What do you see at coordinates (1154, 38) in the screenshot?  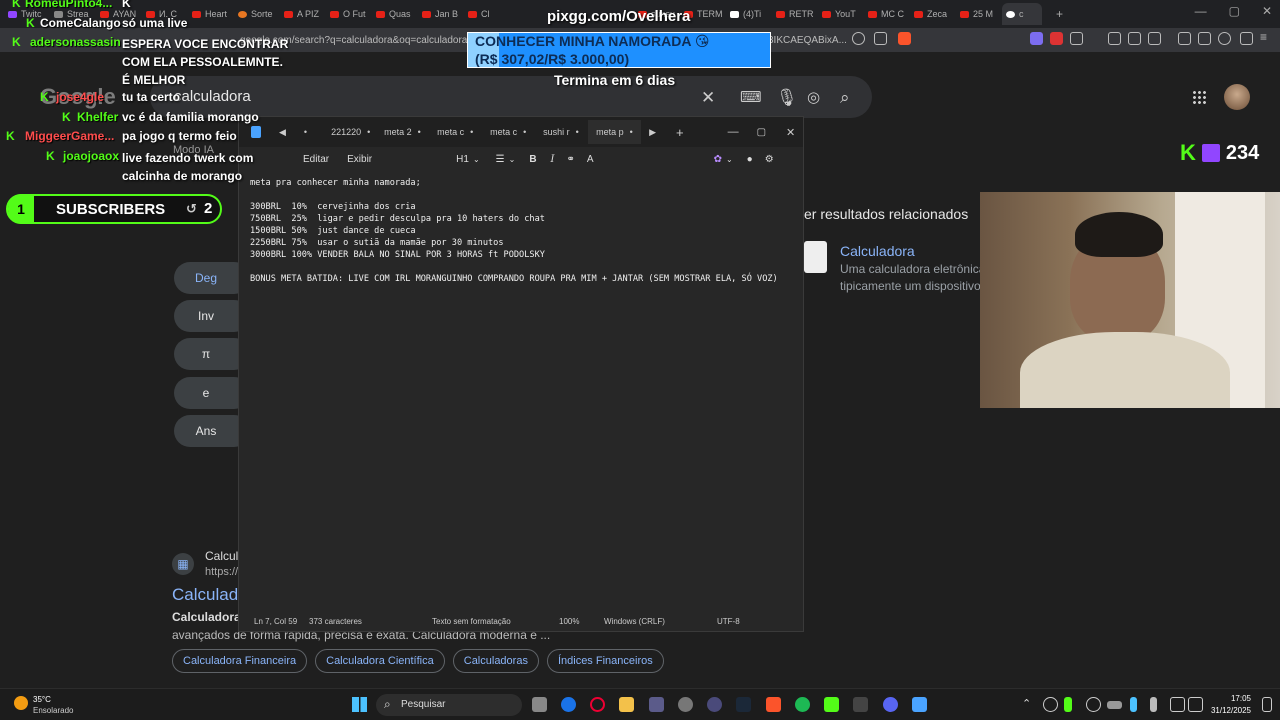 I see `sidebar-icon` at bounding box center [1154, 38].